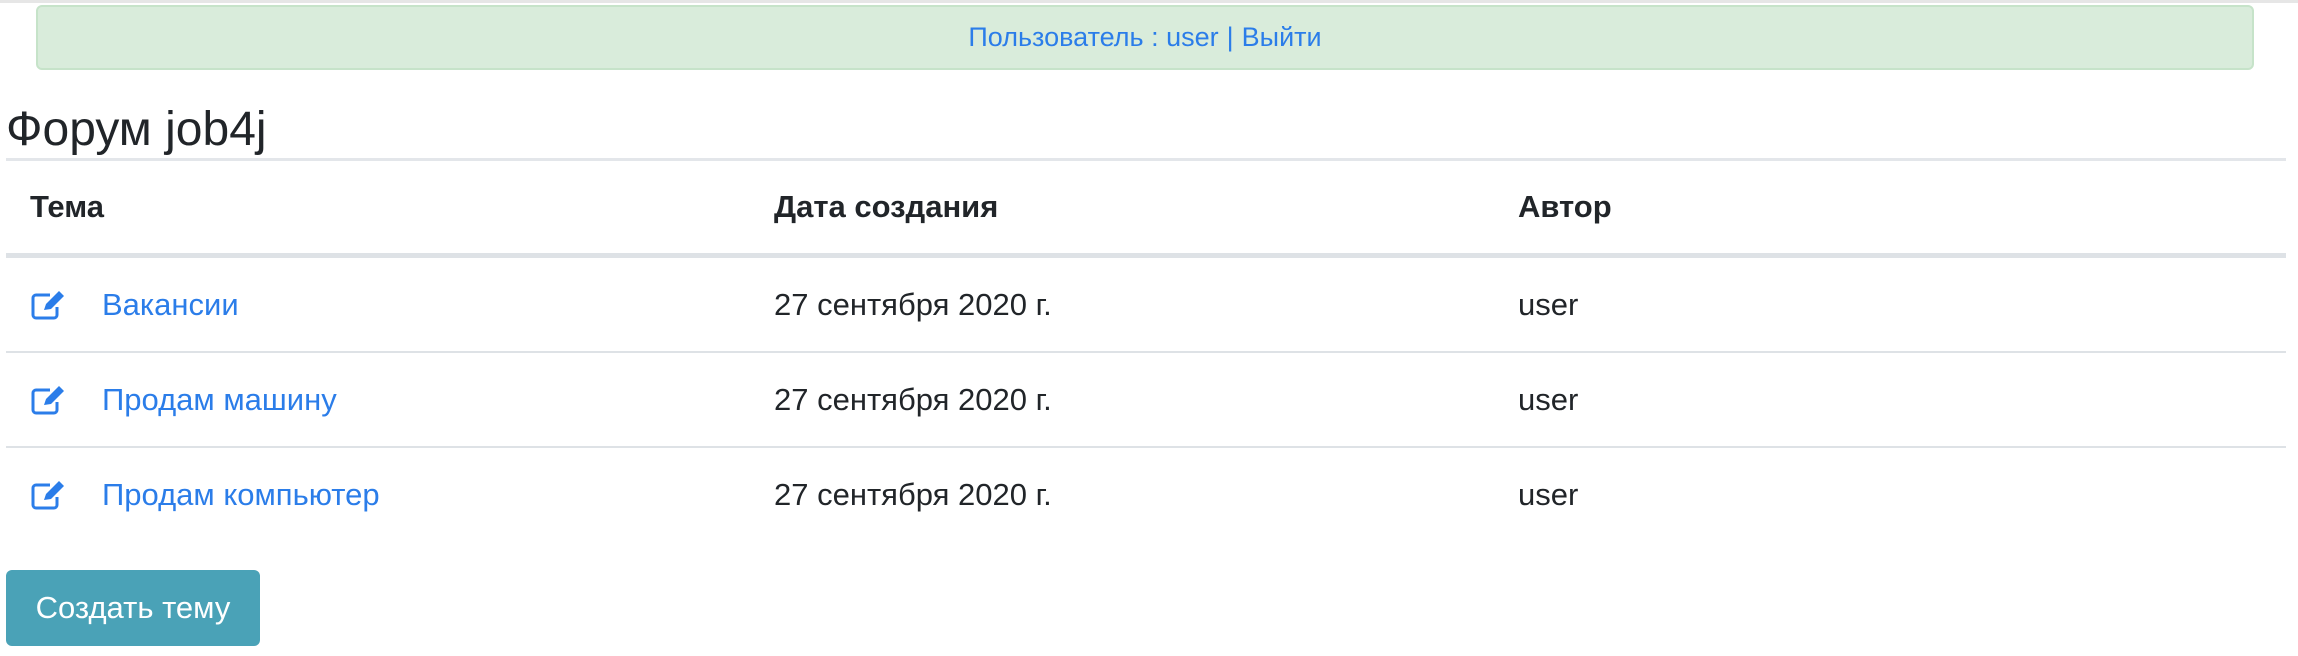  Describe the element at coordinates (219, 400) in the screenshot. I see `topic-link: Продам машину` at that location.